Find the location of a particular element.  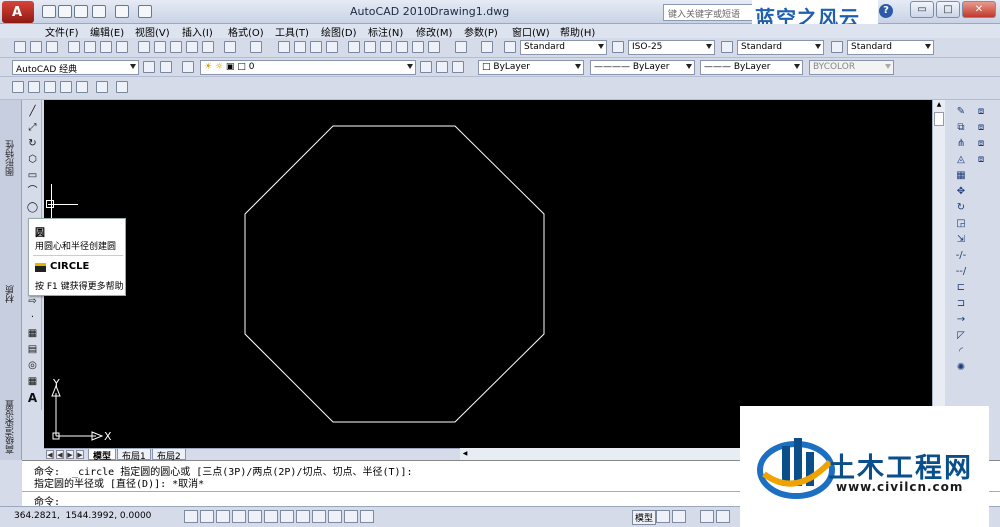

object-snap-tracking-toggle is located at coordinates (303, 516).